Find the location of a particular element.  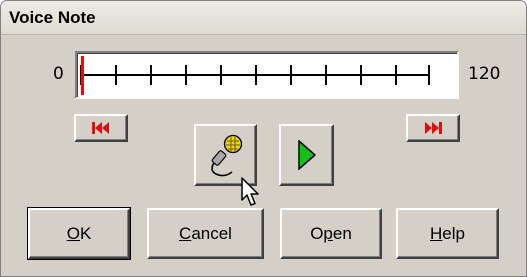

ok-button-label: OK is located at coordinates (79, 233).